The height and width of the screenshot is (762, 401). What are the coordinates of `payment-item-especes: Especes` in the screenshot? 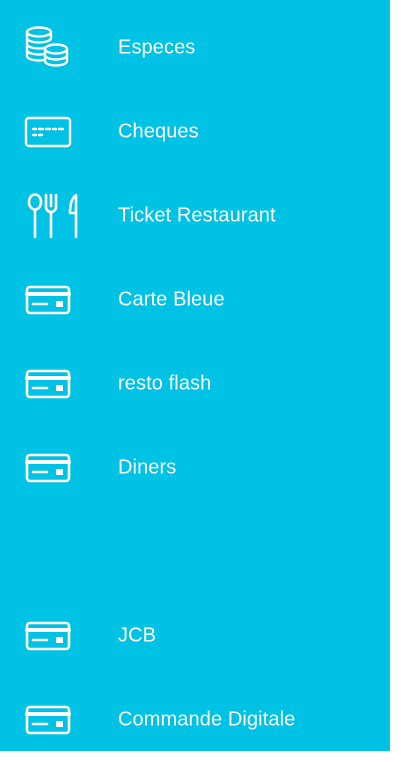 It's located at (195, 48).